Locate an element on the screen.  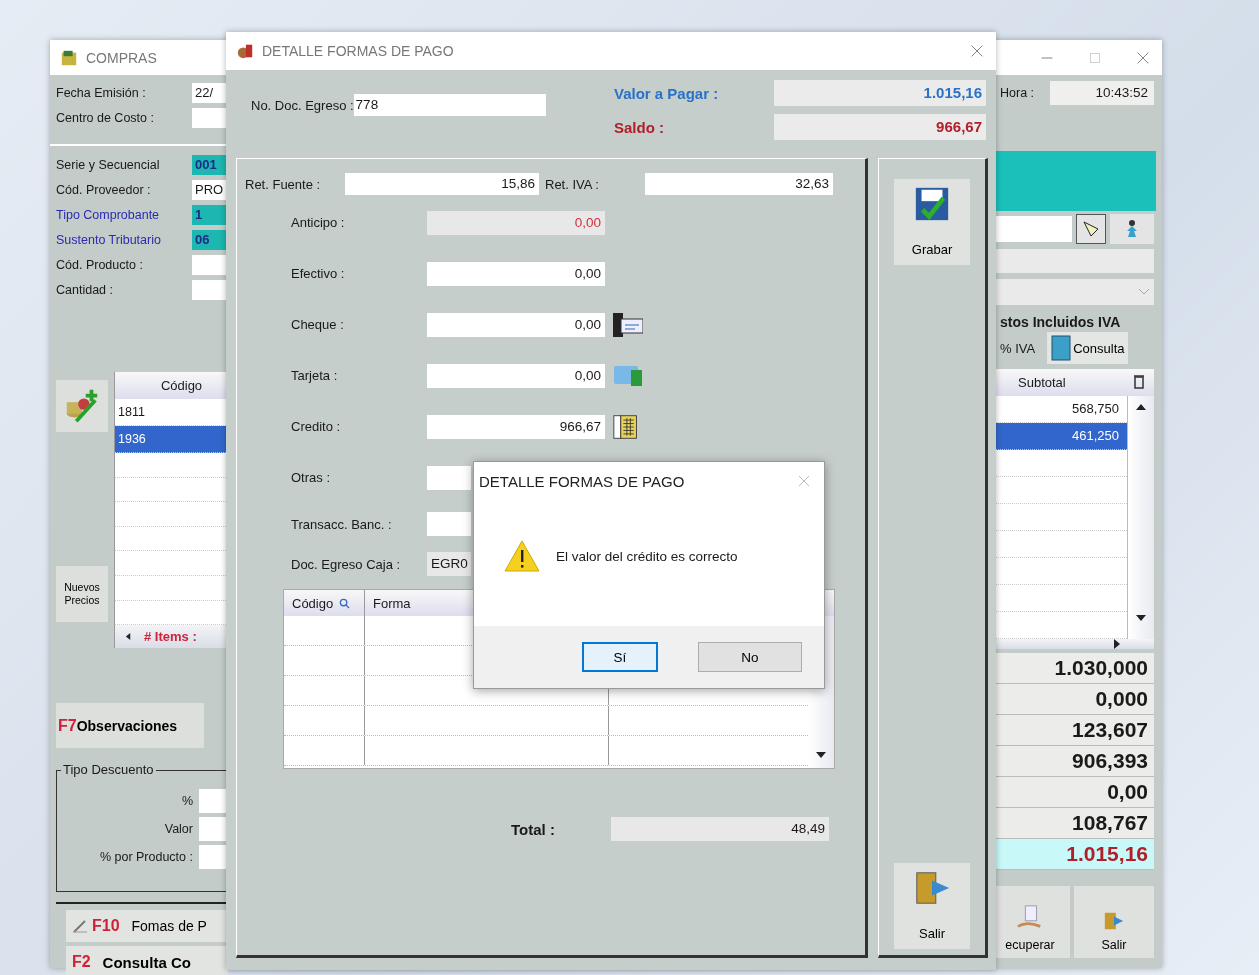
search-button is located at coordinates (1091, 229).